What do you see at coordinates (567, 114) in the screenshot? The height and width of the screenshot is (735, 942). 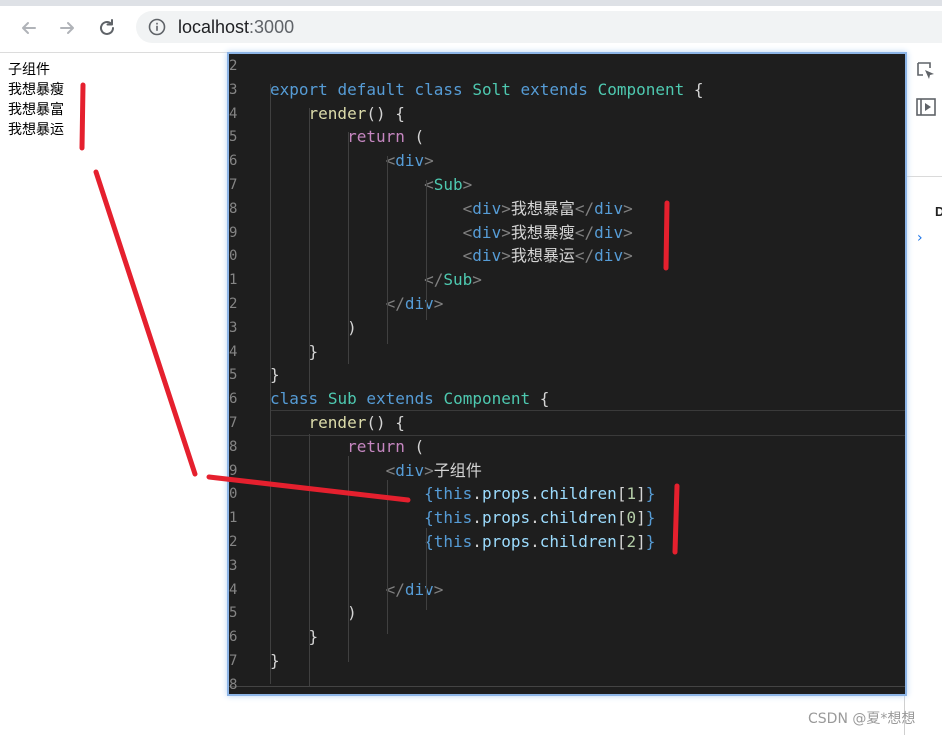 I see `code-line: 4 render() {` at bounding box center [567, 114].